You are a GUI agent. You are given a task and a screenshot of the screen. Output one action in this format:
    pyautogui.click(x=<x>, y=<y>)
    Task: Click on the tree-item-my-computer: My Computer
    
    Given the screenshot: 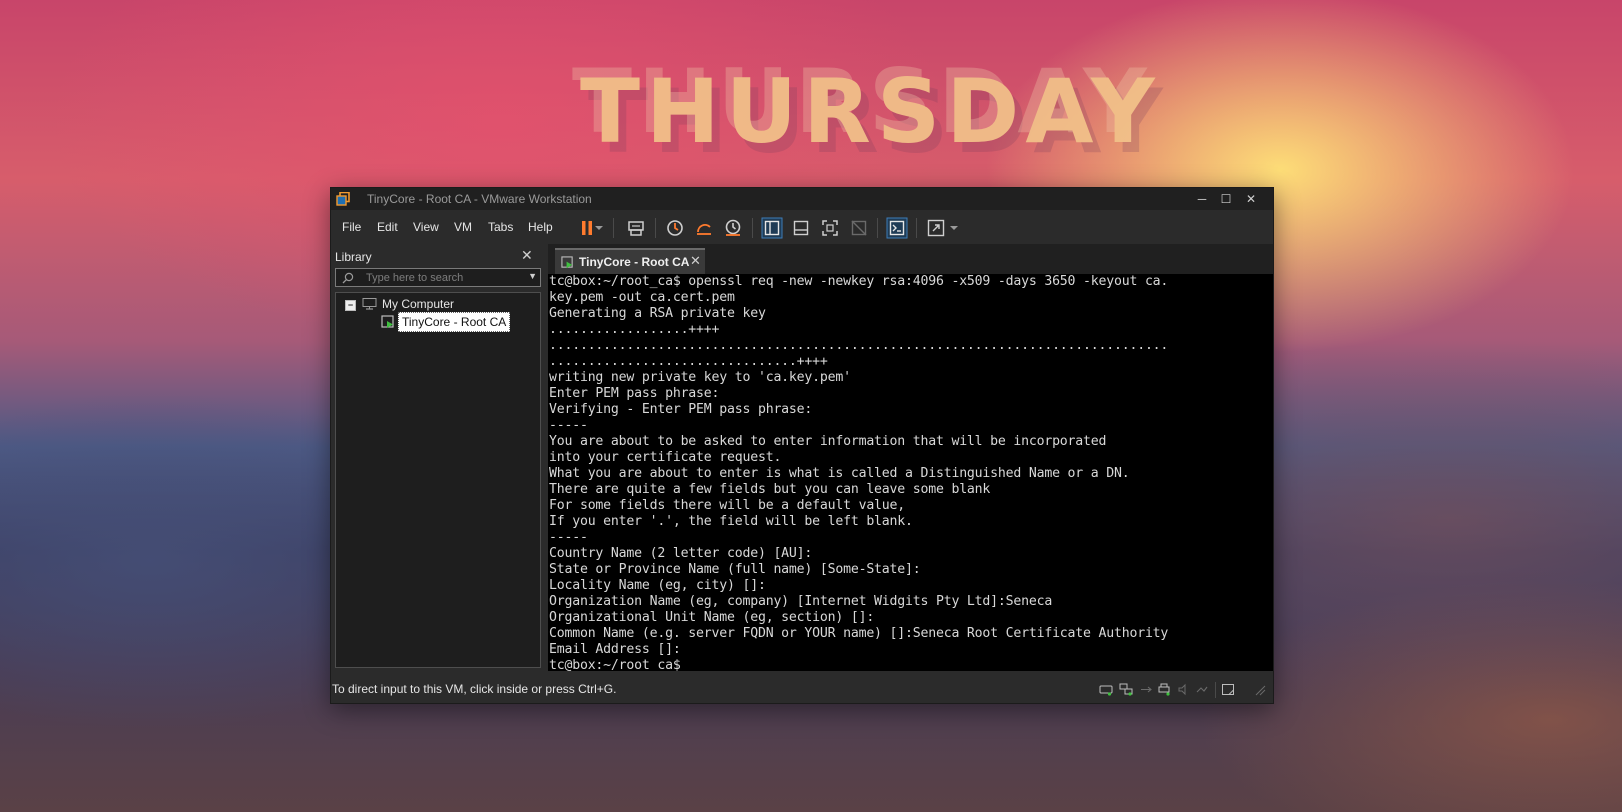 What is the action you would take?
    pyautogui.click(x=418, y=304)
    